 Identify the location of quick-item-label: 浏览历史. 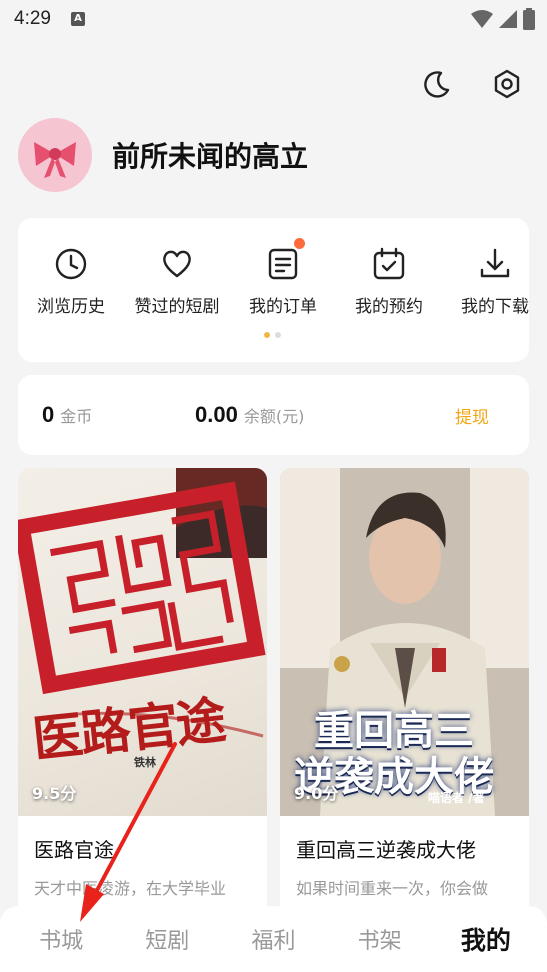
(71, 307).